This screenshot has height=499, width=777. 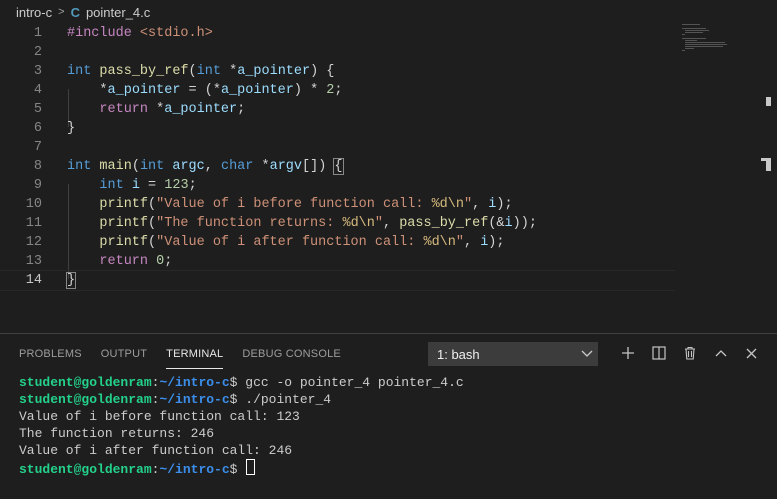 What do you see at coordinates (388, 12) in the screenshot?
I see `breadcrumb: intro-c > C pointer_4.c` at bounding box center [388, 12].